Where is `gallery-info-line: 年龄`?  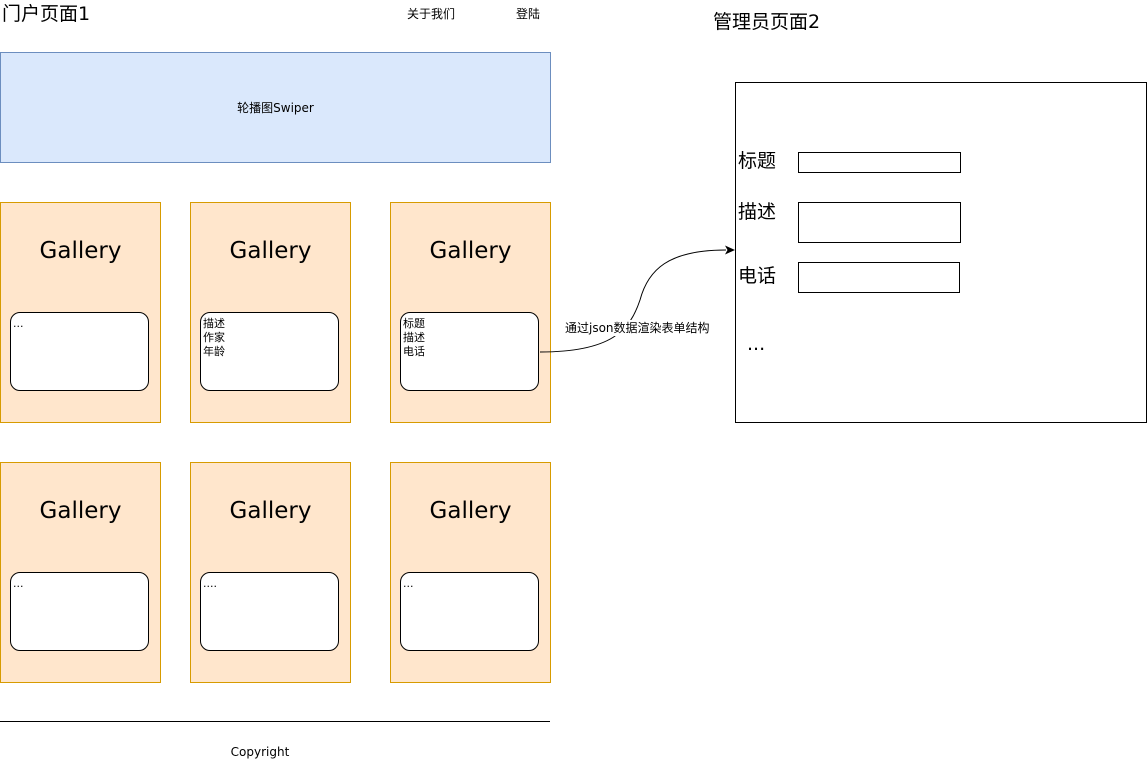 gallery-info-line: 年龄 is located at coordinates (214, 351).